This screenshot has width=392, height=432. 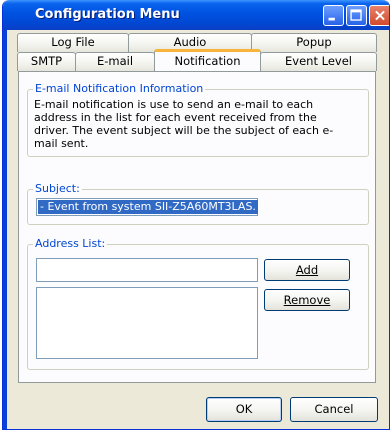 I want to click on address-input, so click(x=147, y=270).